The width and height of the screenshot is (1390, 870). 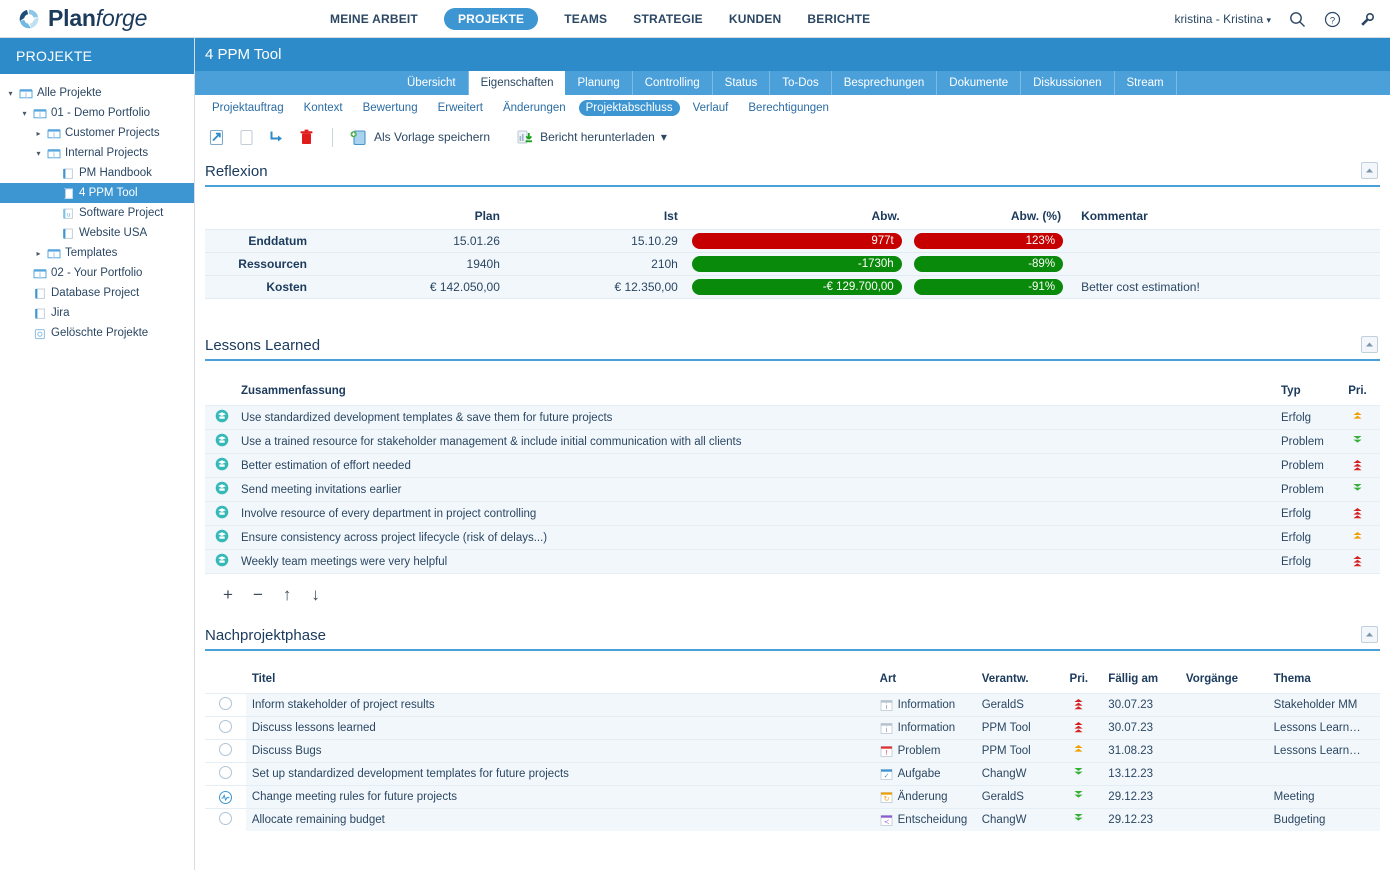 I want to click on npp-thema-header: Thema, so click(x=1324, y=683).